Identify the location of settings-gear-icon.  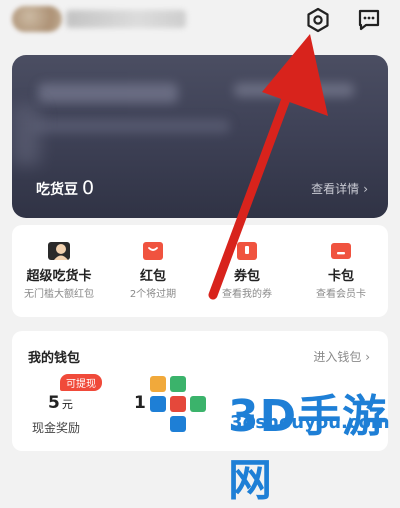
(318, 20).